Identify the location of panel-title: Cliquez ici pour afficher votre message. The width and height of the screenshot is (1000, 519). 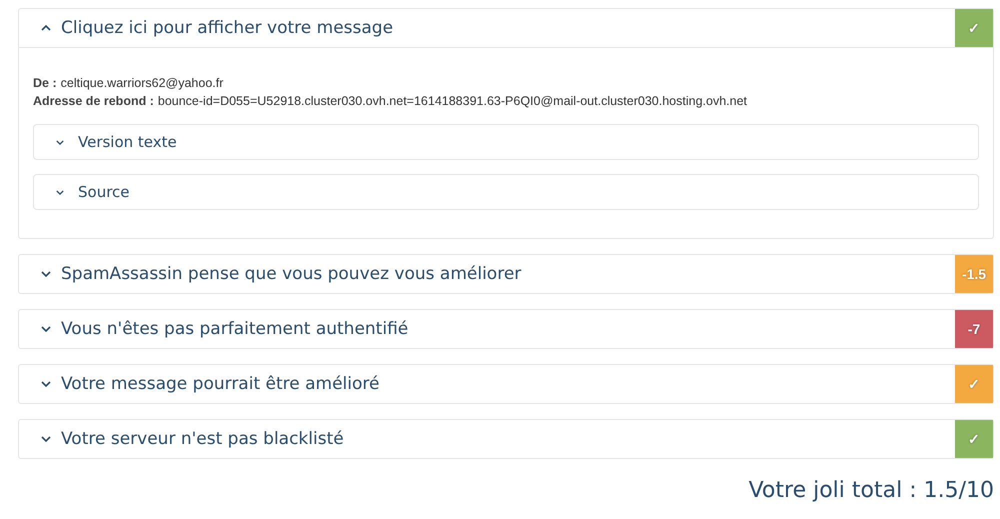
(227, 28).